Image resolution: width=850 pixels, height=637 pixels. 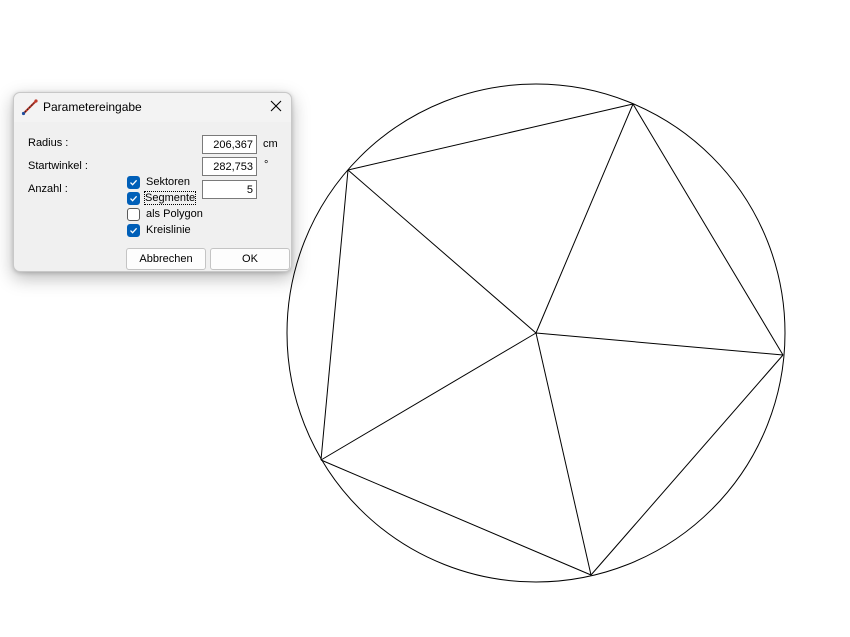 I want to click on kreislinie-checkbox, so click(x=133, y=230).